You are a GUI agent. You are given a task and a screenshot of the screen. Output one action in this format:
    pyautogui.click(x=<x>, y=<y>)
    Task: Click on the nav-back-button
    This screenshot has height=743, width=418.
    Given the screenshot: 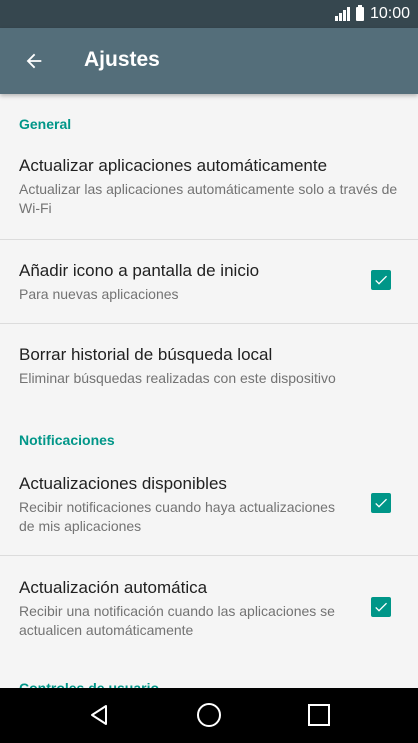 What is the action you would take?
    pyautogui.click(x=99, y=715)
    